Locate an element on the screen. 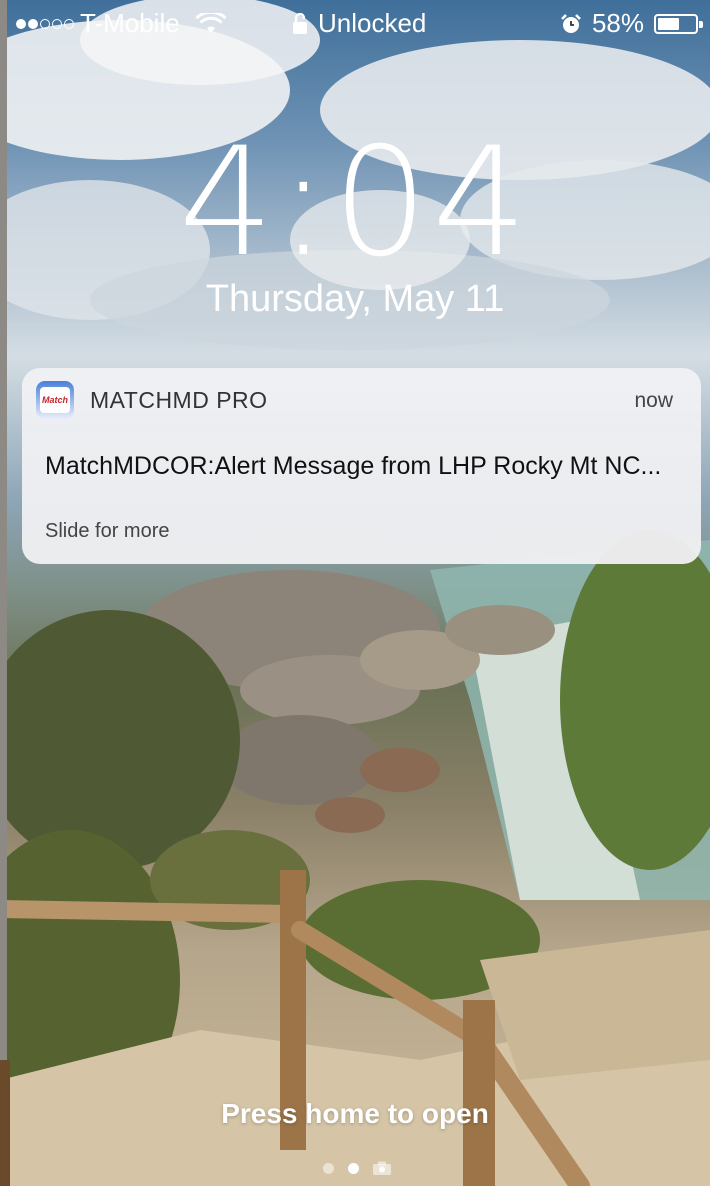 The image size is (710, 1186). status-left: T-Mobile is located at coordinates (121, 23).